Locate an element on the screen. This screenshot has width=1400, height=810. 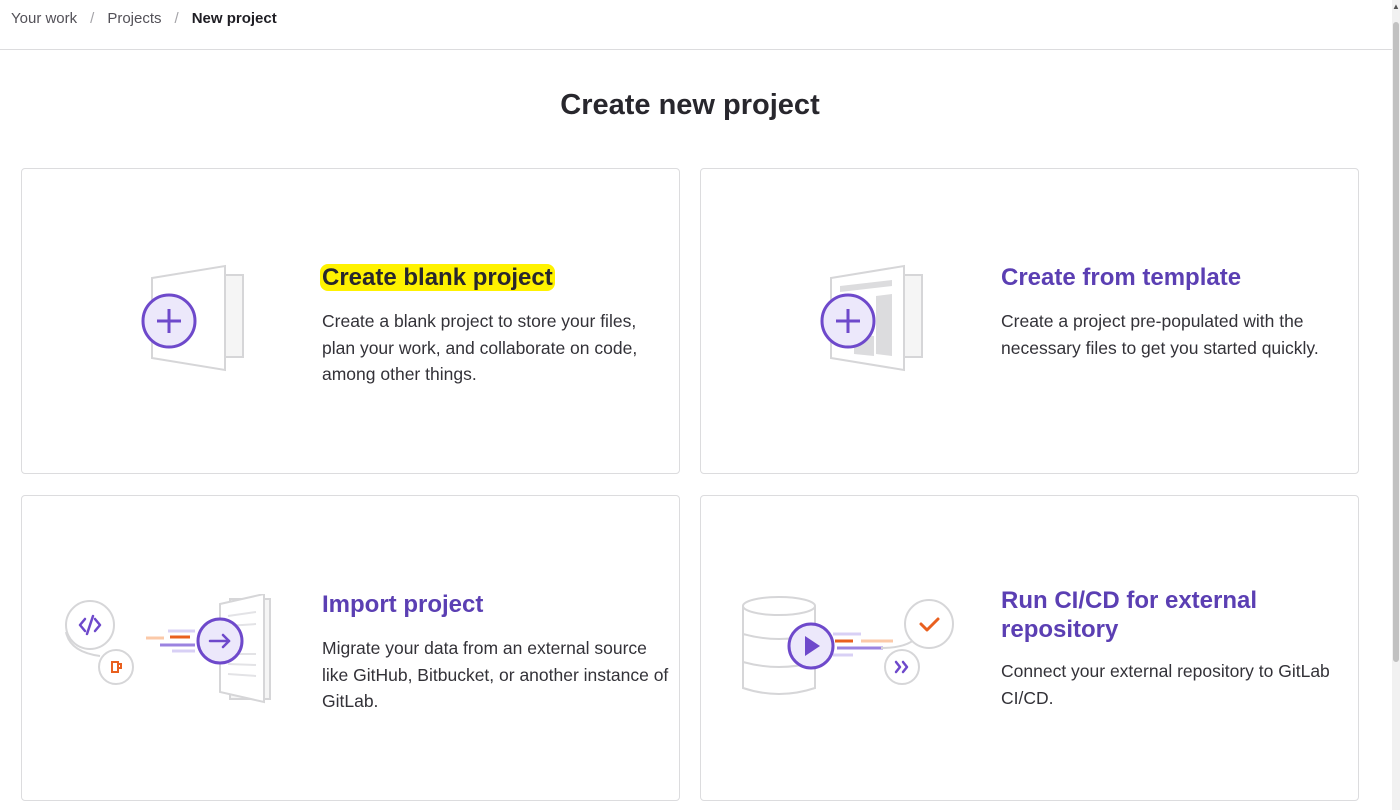
card-title: Import project is located at coordinates (497, 604).